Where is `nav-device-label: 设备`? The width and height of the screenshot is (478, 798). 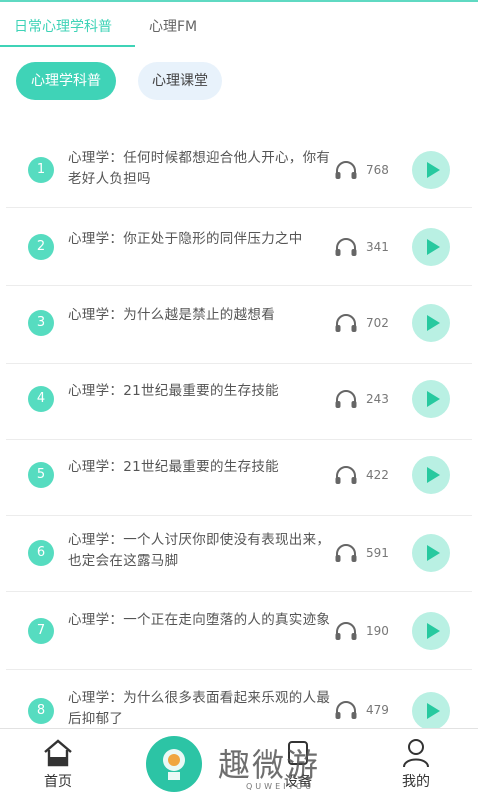 nav-device-label: 设备 is located at coordinates (298, 782).